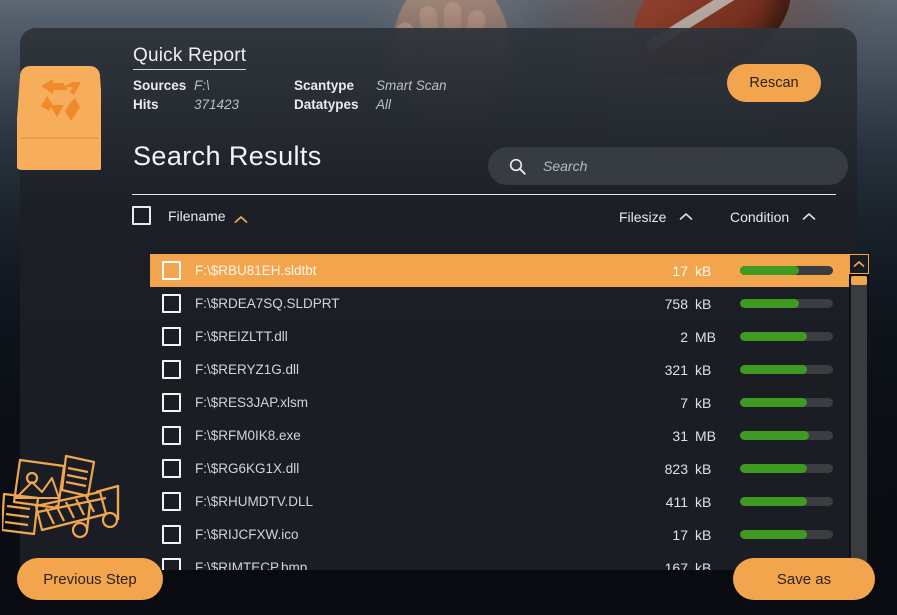 The image size is (897, 615). What do you see at coordinates (484, 216) in the screenshot?
I see `table-header: Filename Filesize Condition` at bounding box center [484, 216].